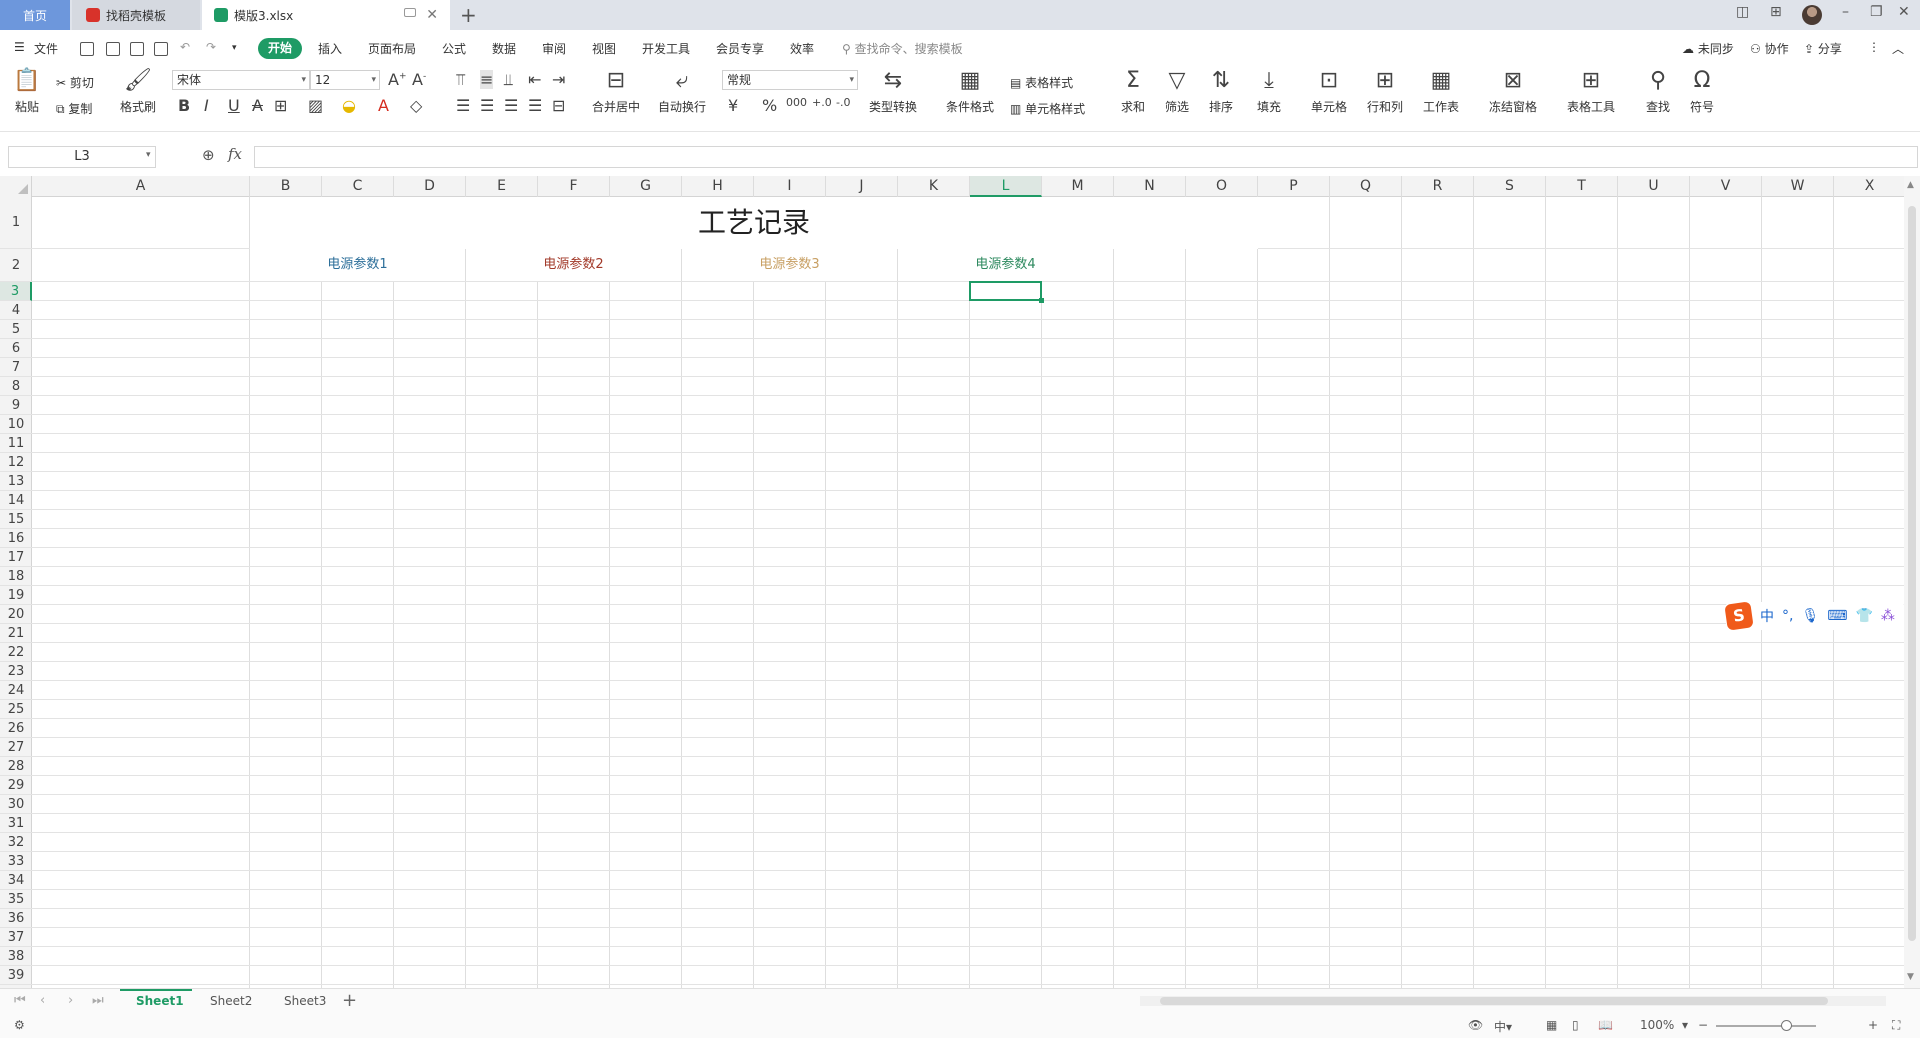 The width and height of the screenshot is (1920, 1038). I want to click on column-header-t: T, so click(1582, 186).